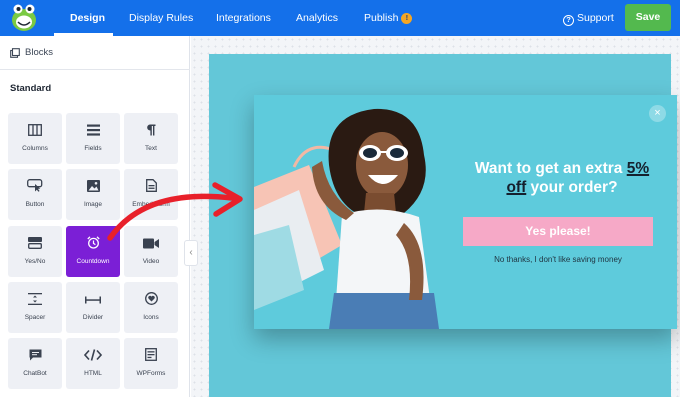 This screenshot has height=397, width=680. Describe the element at coordinates (93, 307) in the screenshot. I see `block-tile-divider: Divider` at that location.